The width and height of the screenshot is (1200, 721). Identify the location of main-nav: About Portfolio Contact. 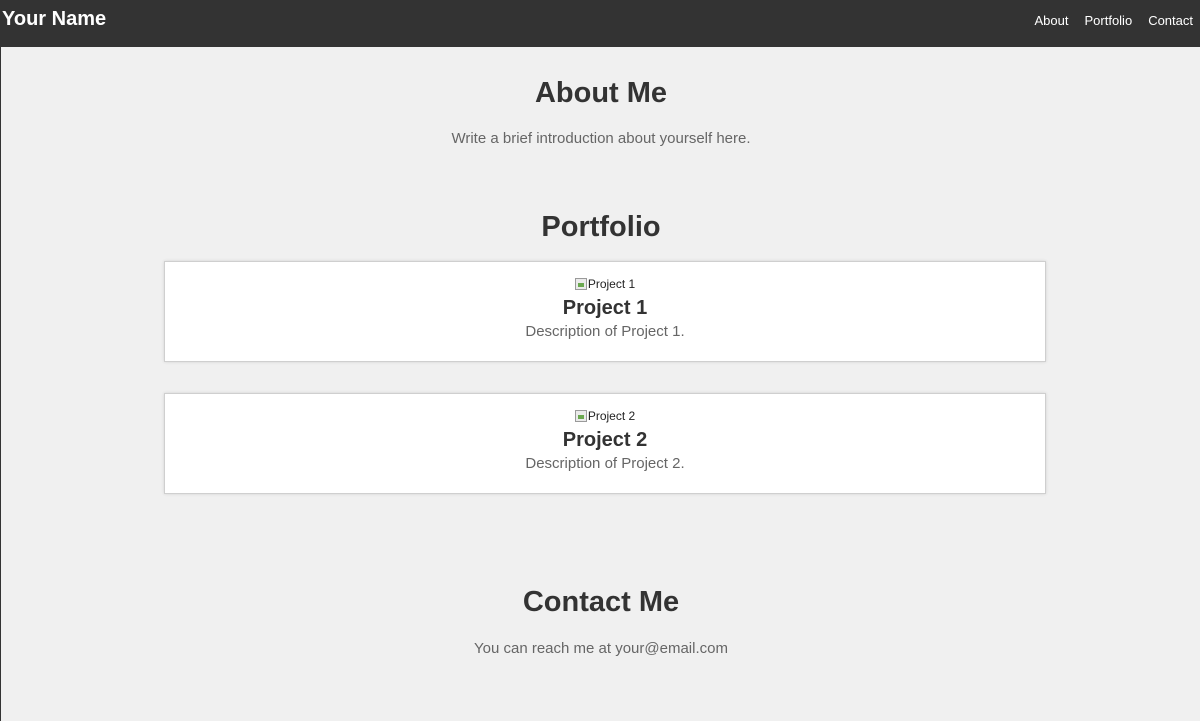
(1106, 20).